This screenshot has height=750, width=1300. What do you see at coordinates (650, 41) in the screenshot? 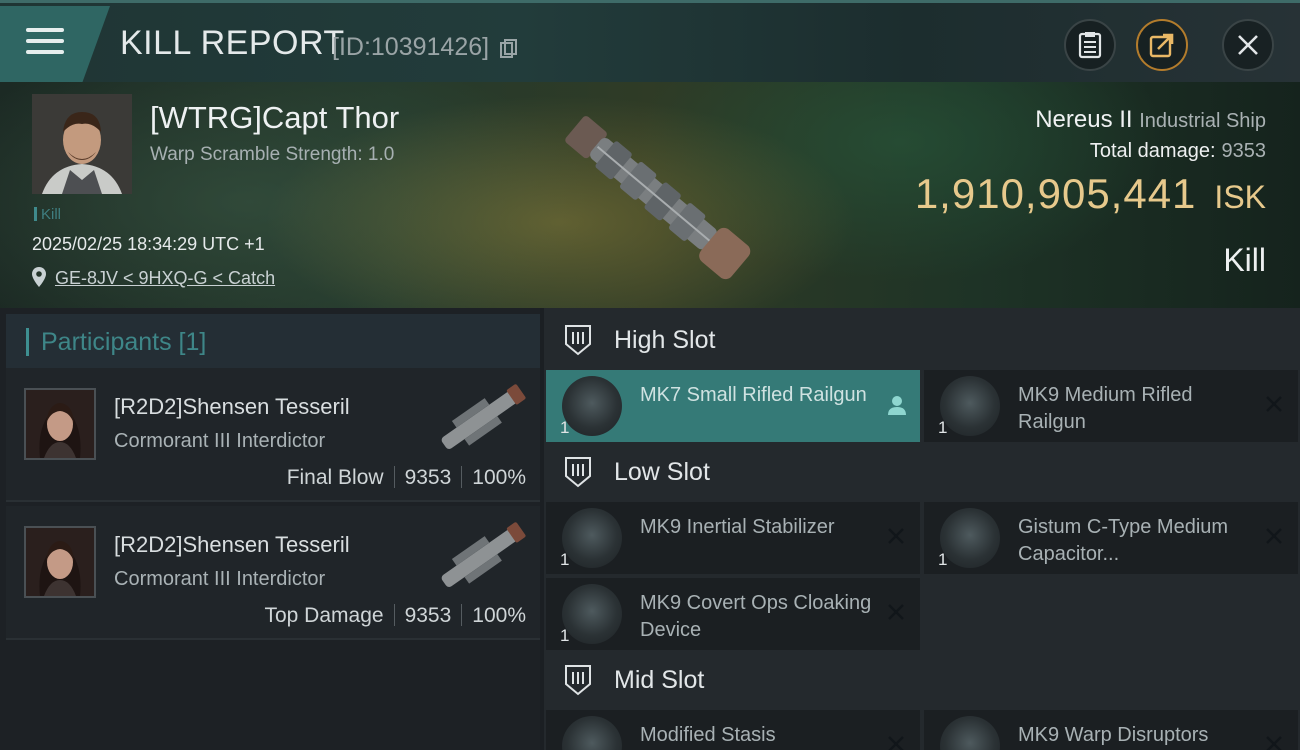
I see `header: KILL REPORT [ID:10391426]` at bounding box center [650, 41].